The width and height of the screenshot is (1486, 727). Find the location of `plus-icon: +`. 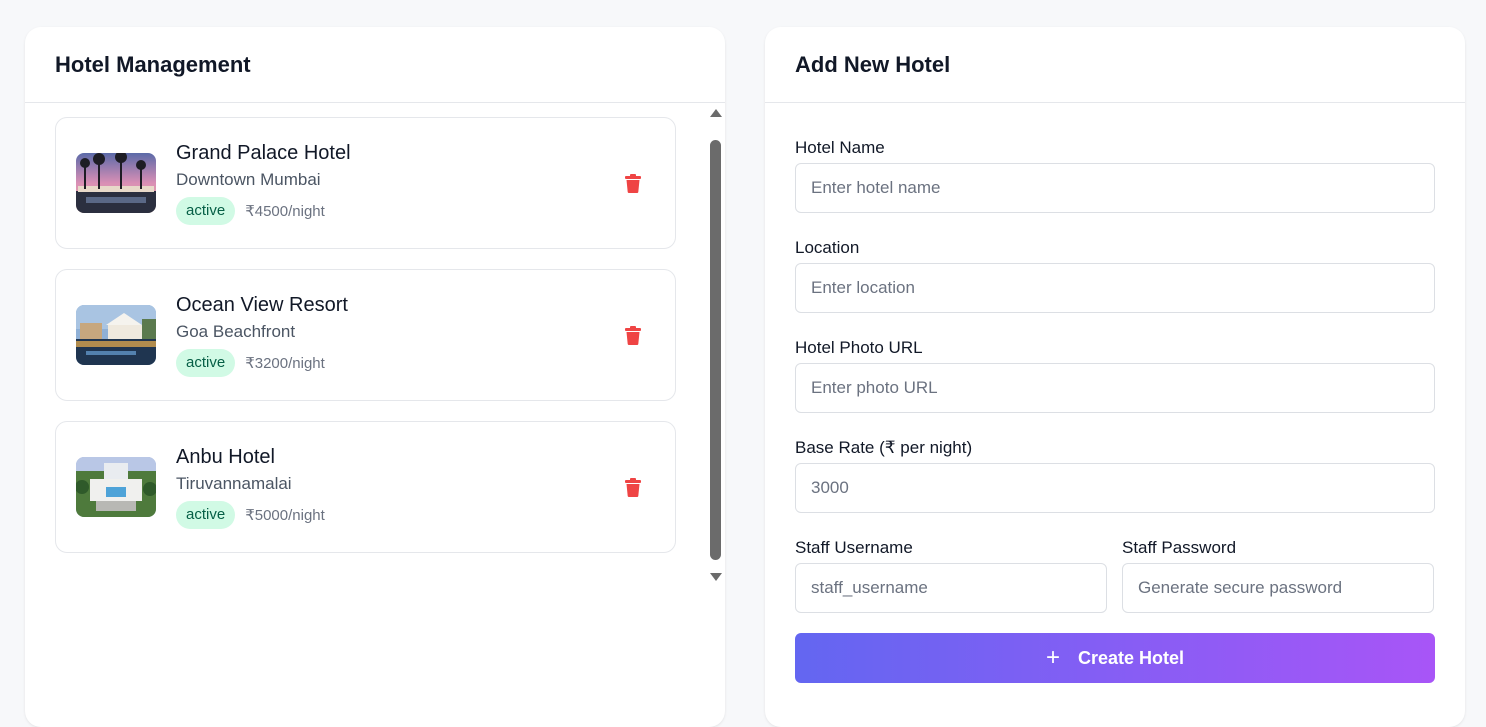

plus-icon: + is located at coordinates (1052, 657).